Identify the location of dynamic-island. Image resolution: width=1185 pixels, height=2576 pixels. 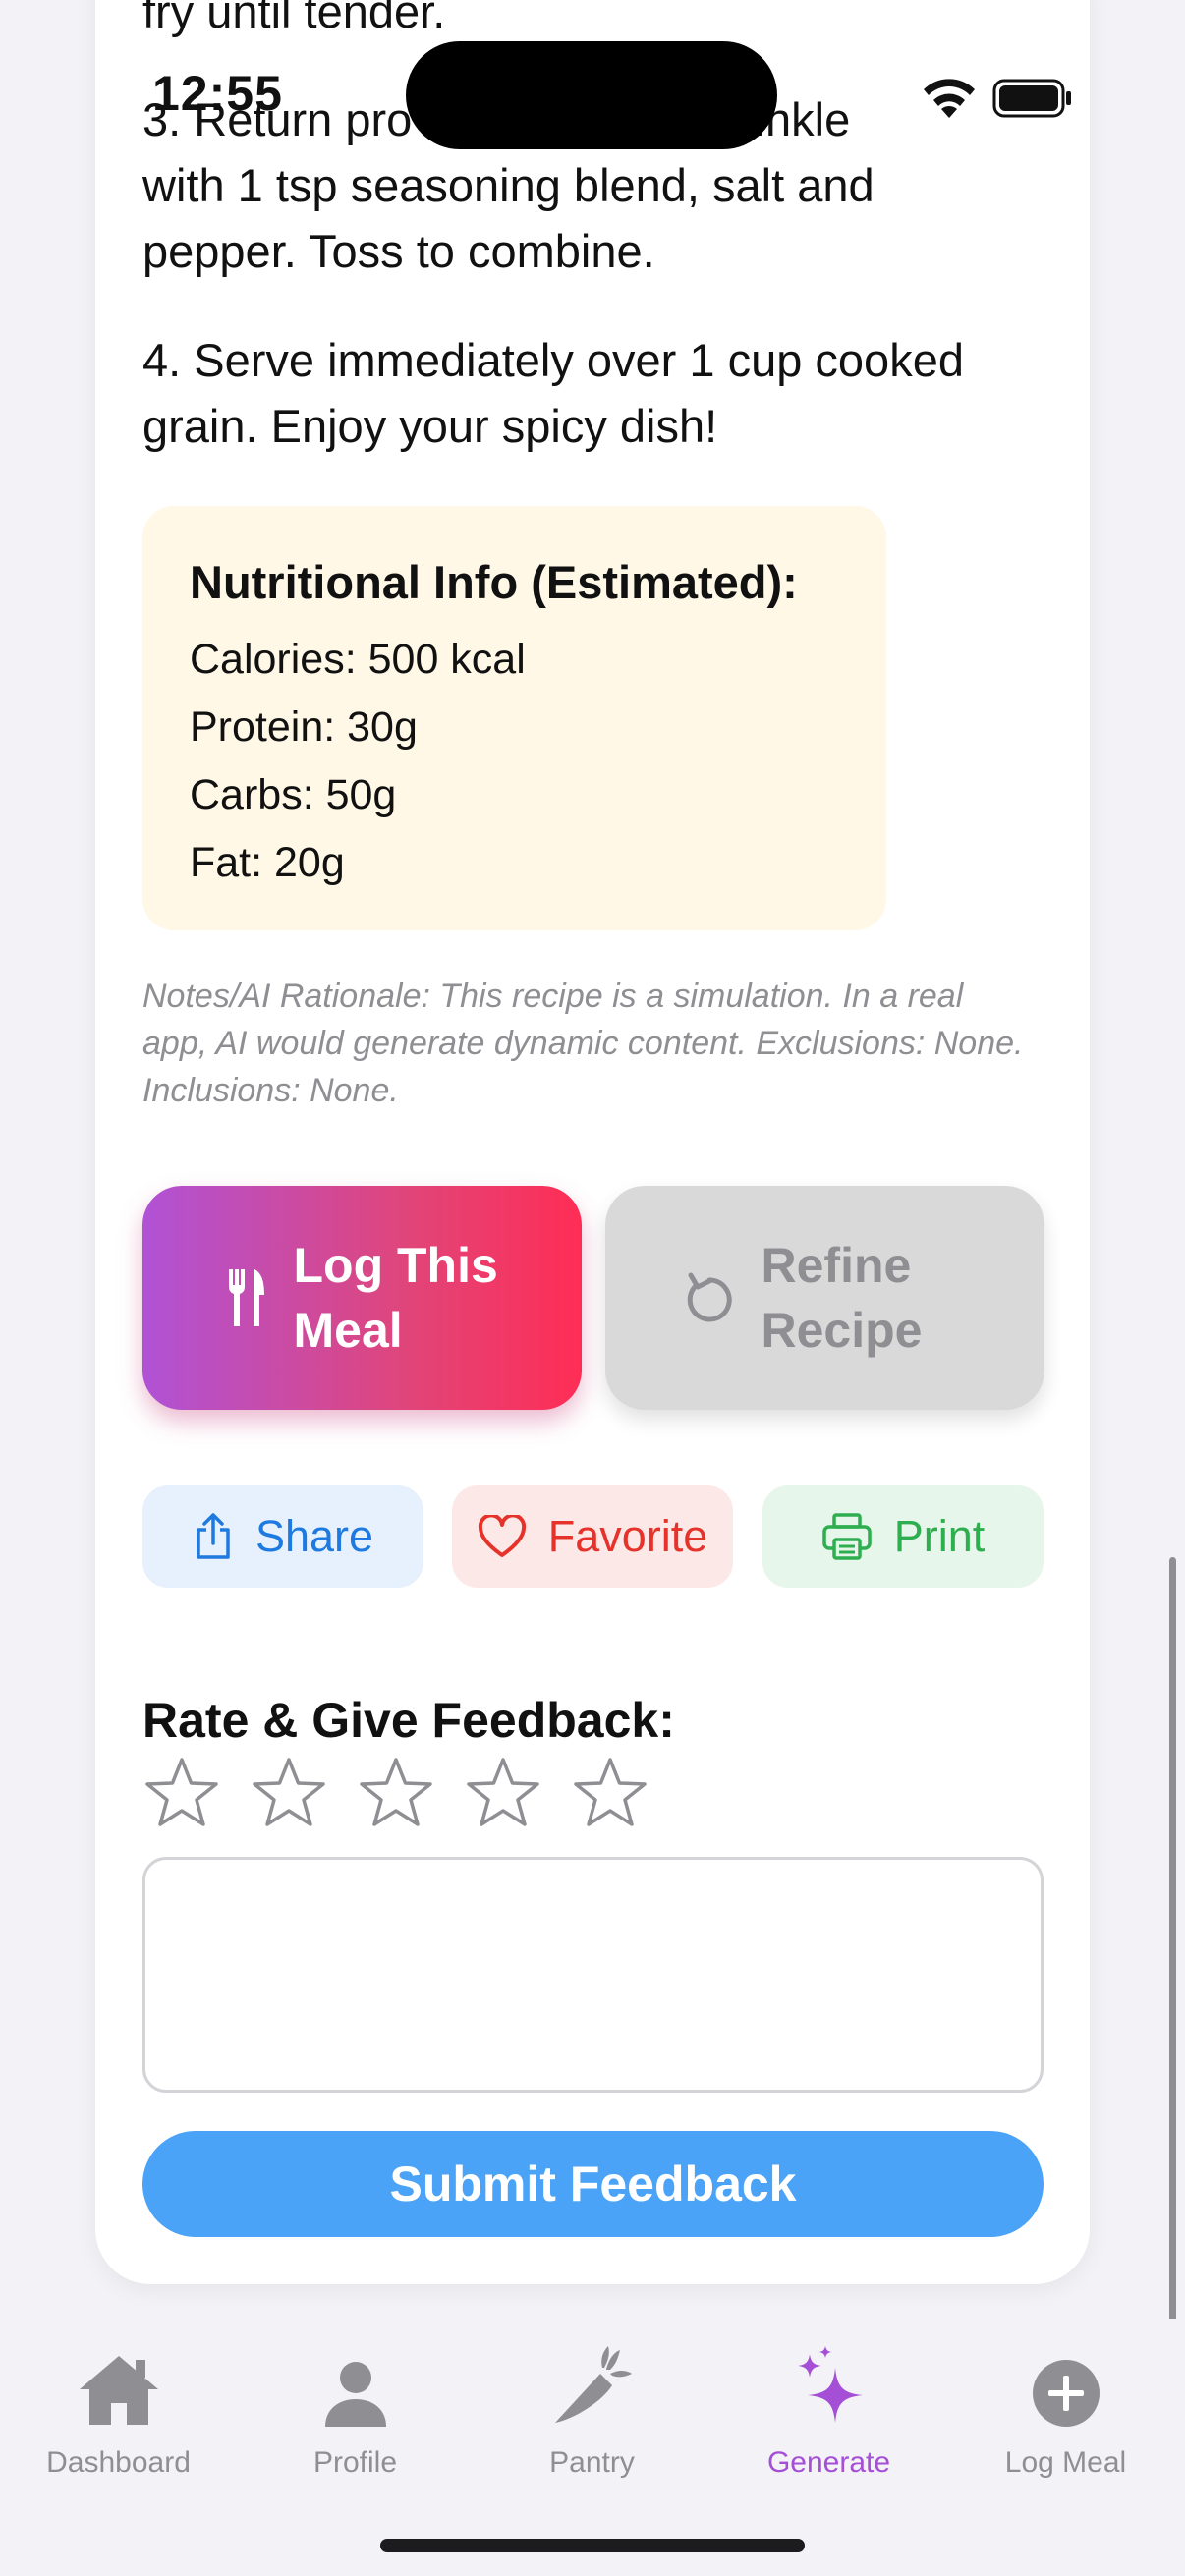
(592, 95).